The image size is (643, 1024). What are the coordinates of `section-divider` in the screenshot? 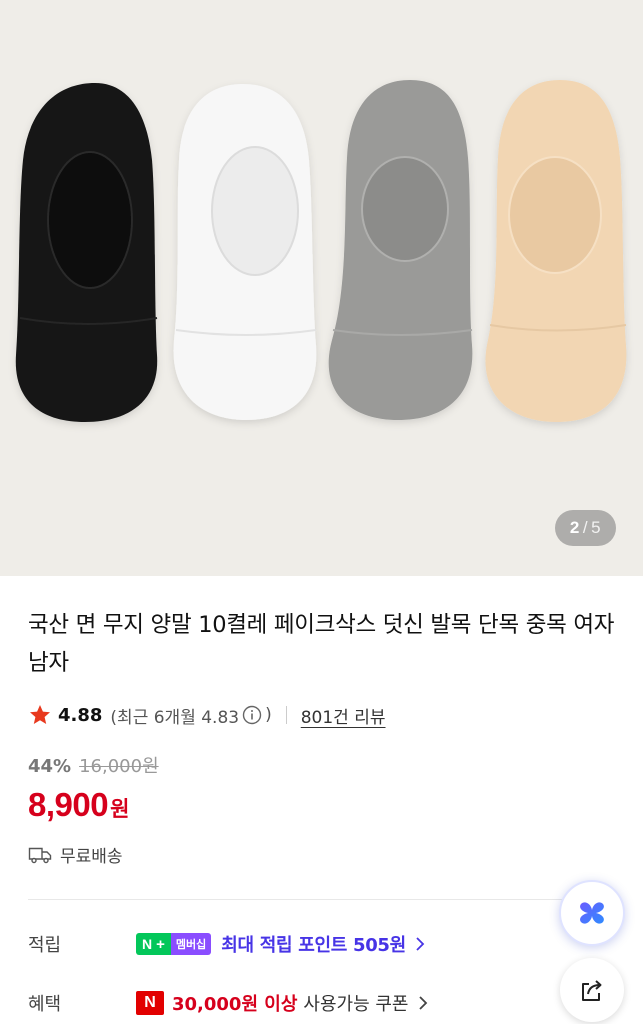 It's located at (308, 899).